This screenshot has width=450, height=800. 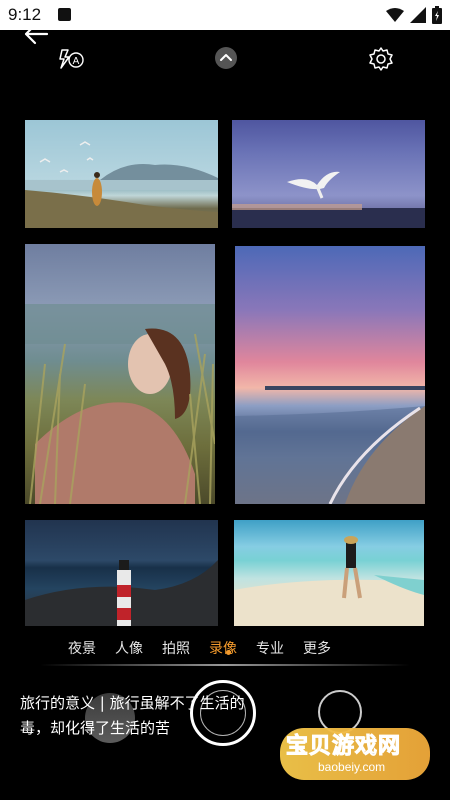 I want to click on photo-lighthouse, so click(x=121, y=573).